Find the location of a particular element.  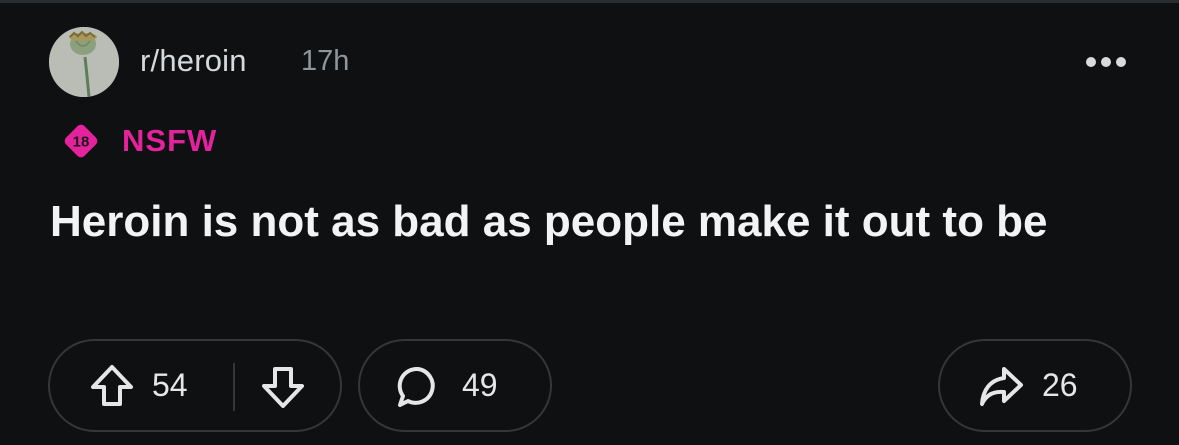

post-time: 17h is located at coordinates (325, 61).